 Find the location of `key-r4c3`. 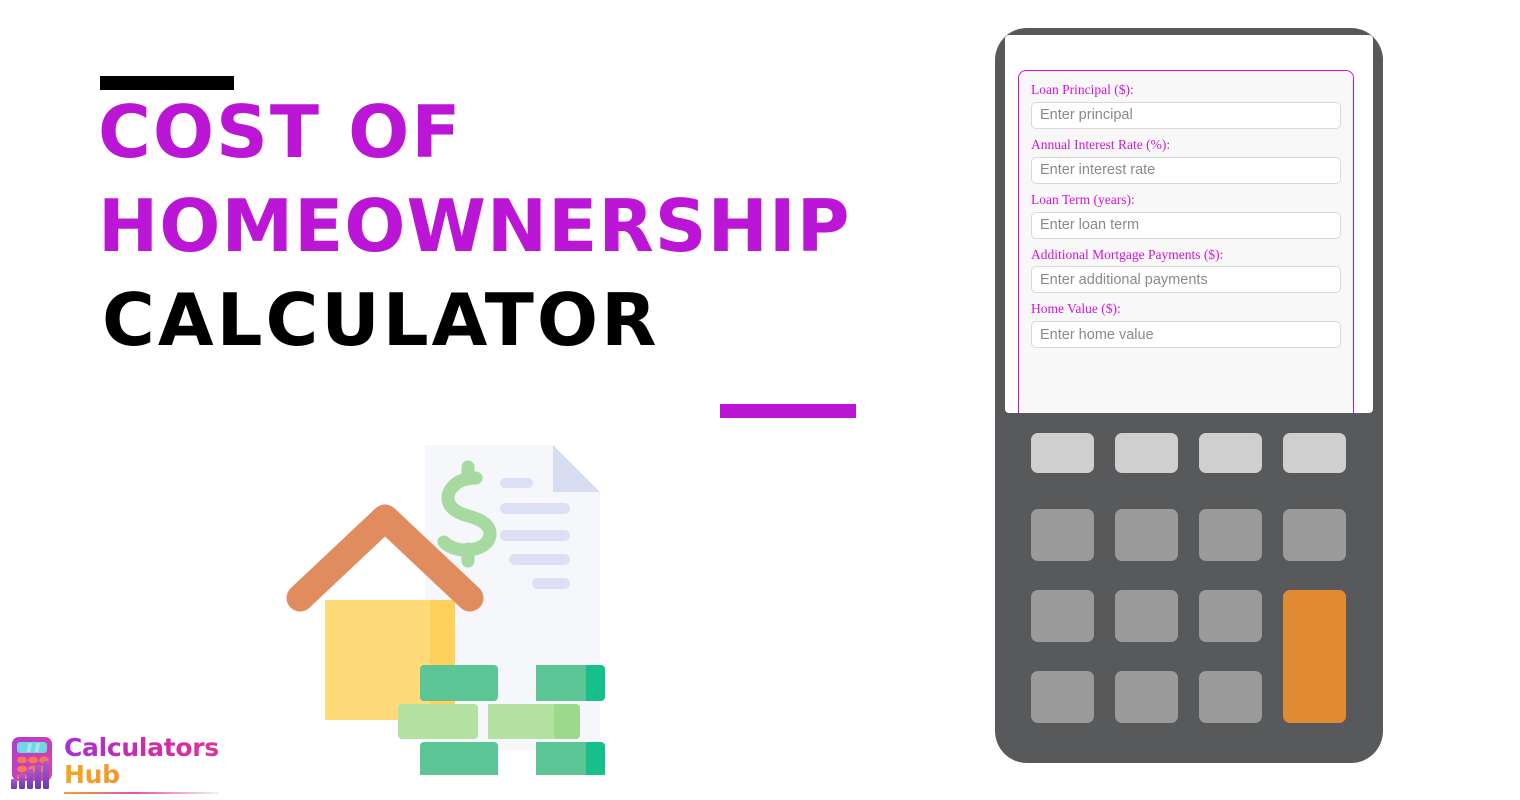

key-r4c3 is located at coordinates (1230, 697).